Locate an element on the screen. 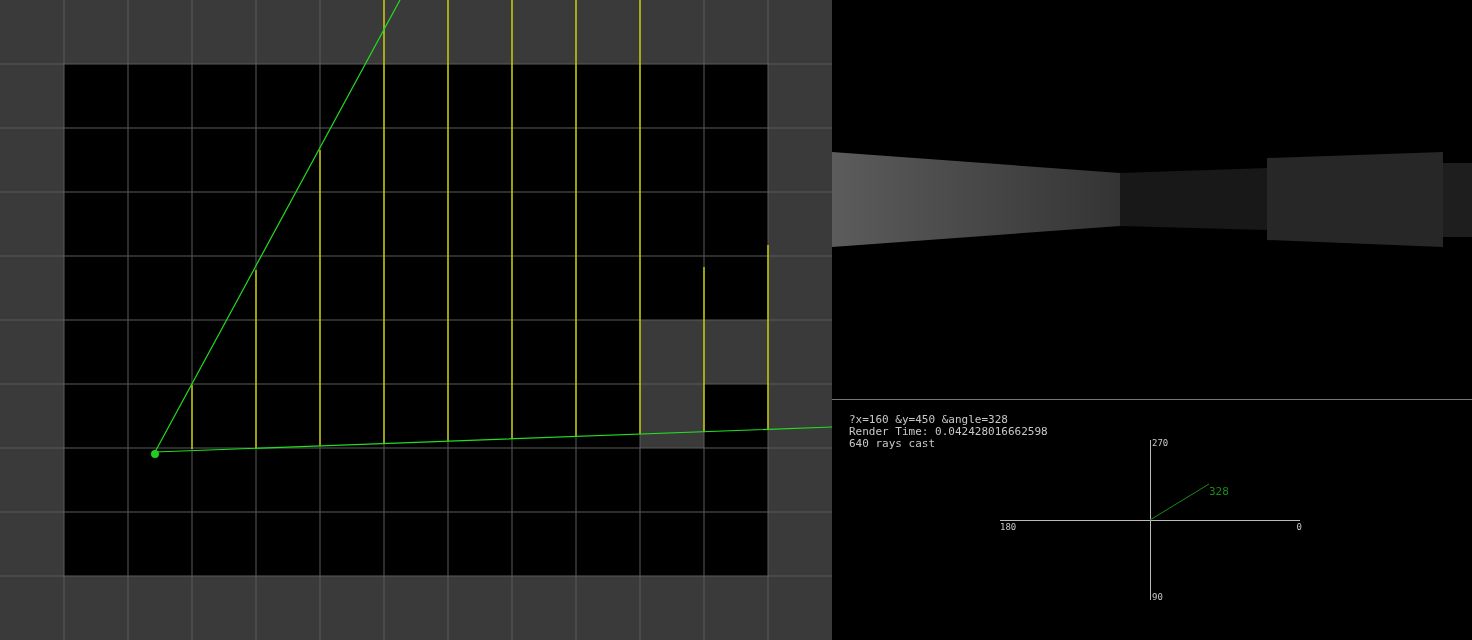 The width and height of the screenshot is (1472, 640). axis-label: 90 is located at coordinates (1157, 597).